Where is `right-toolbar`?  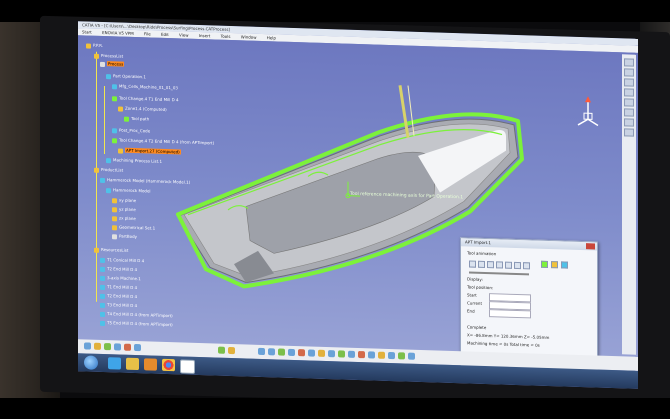
right-toolbar is located at coordinates (629, 204).